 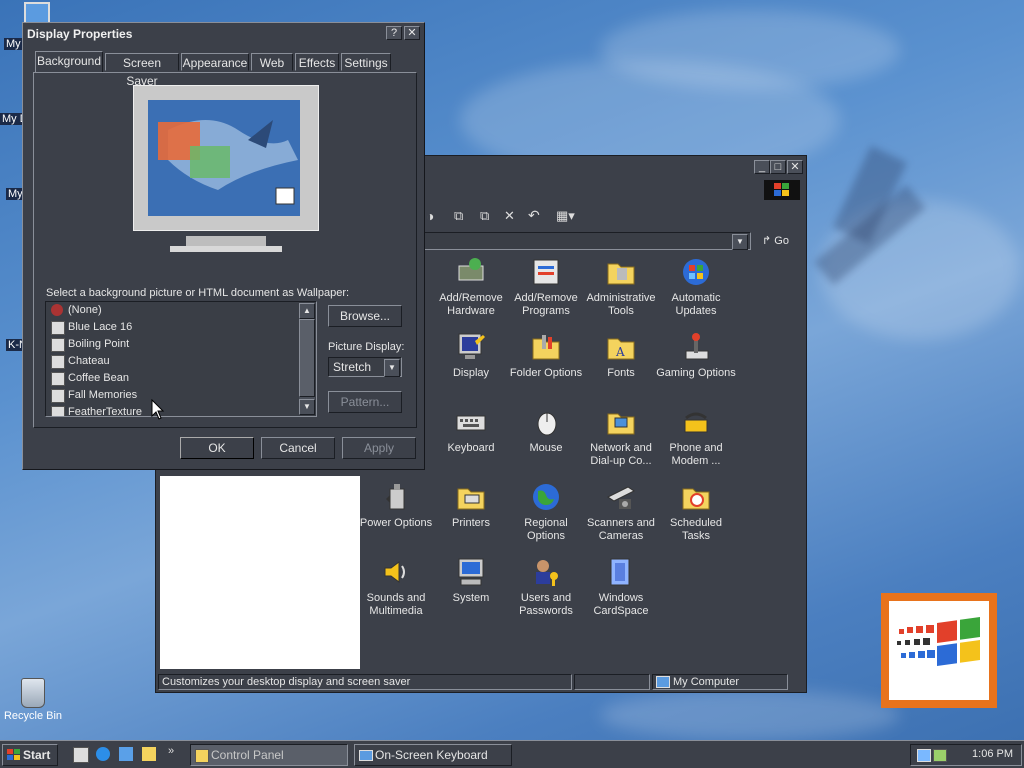 I want to click on gaming-options-icon, so click(x=696, y=347).